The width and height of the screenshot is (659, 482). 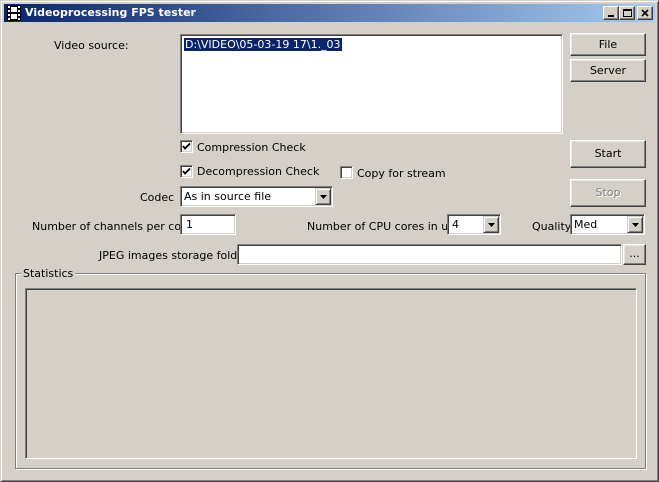 I want to click on codec-select: As in source file, so click(x=256, y=196).